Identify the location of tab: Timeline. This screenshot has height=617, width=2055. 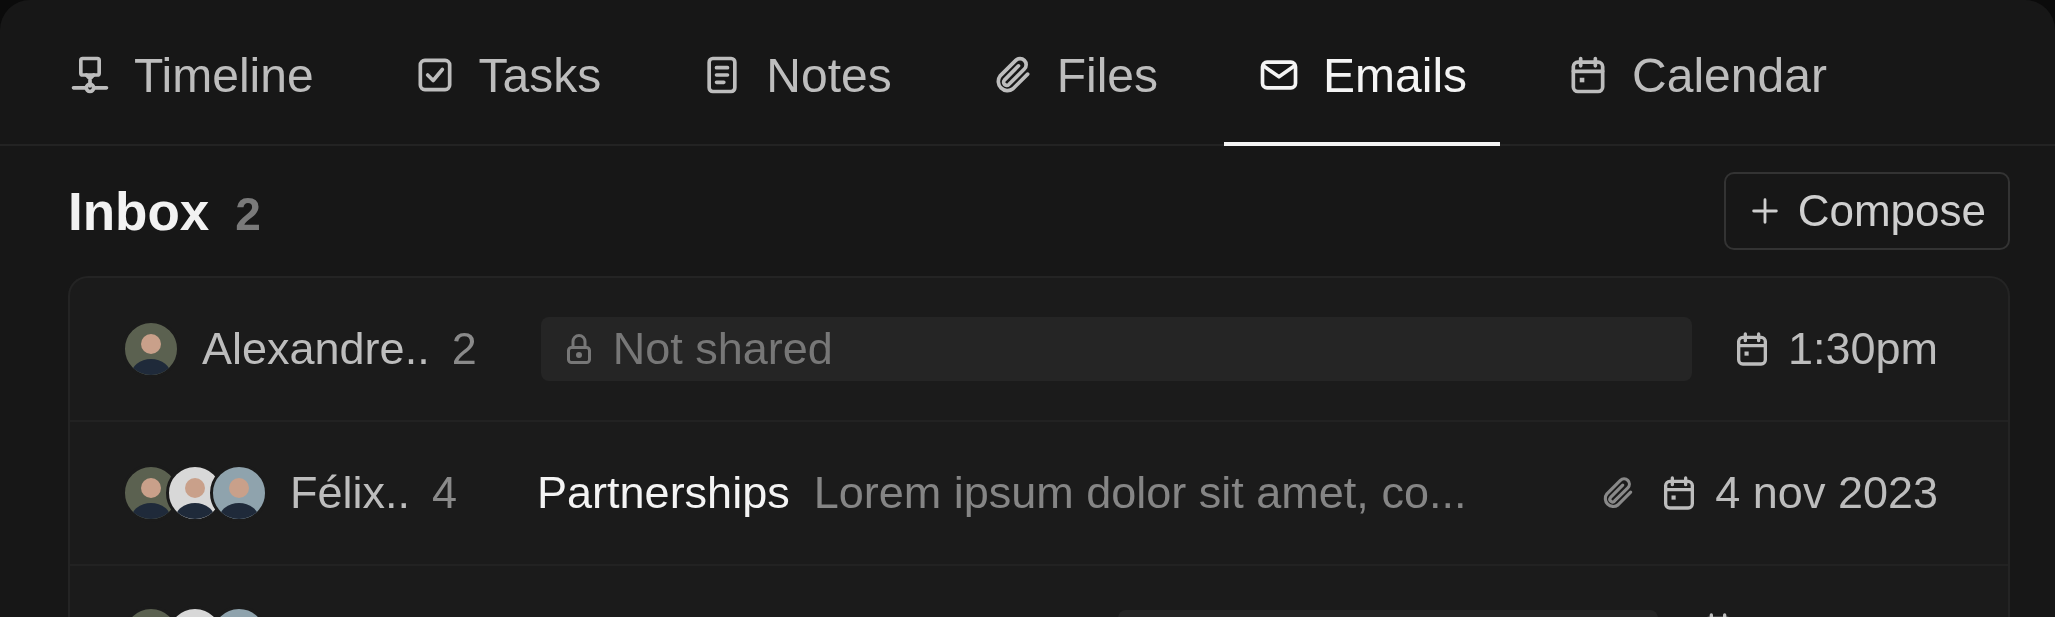
(191, 73).